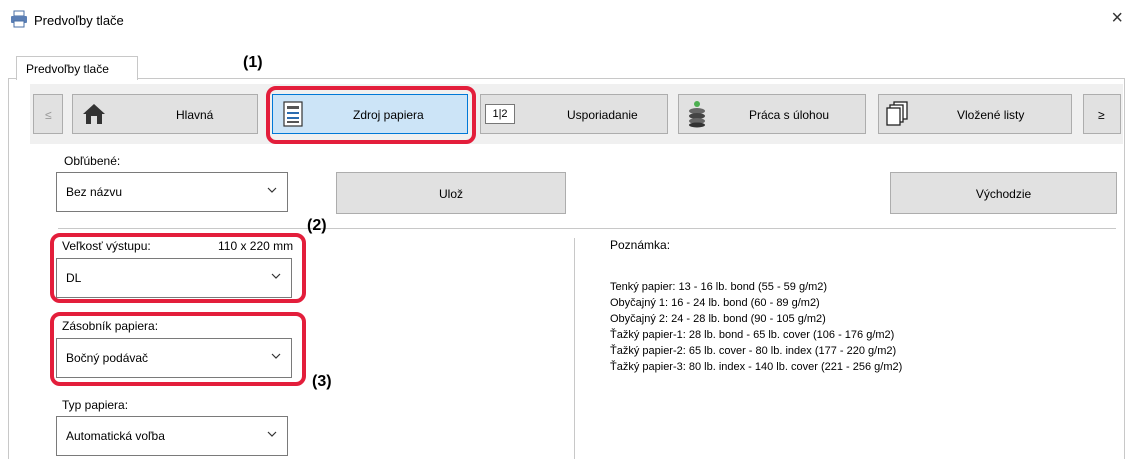 Image resolution: width=1133 pixels, height=459 pixels. What do you see at coordinates (253, 62) in the screenshot?
I see `callout-number-1: (1)` at bounding box center [253, 62].